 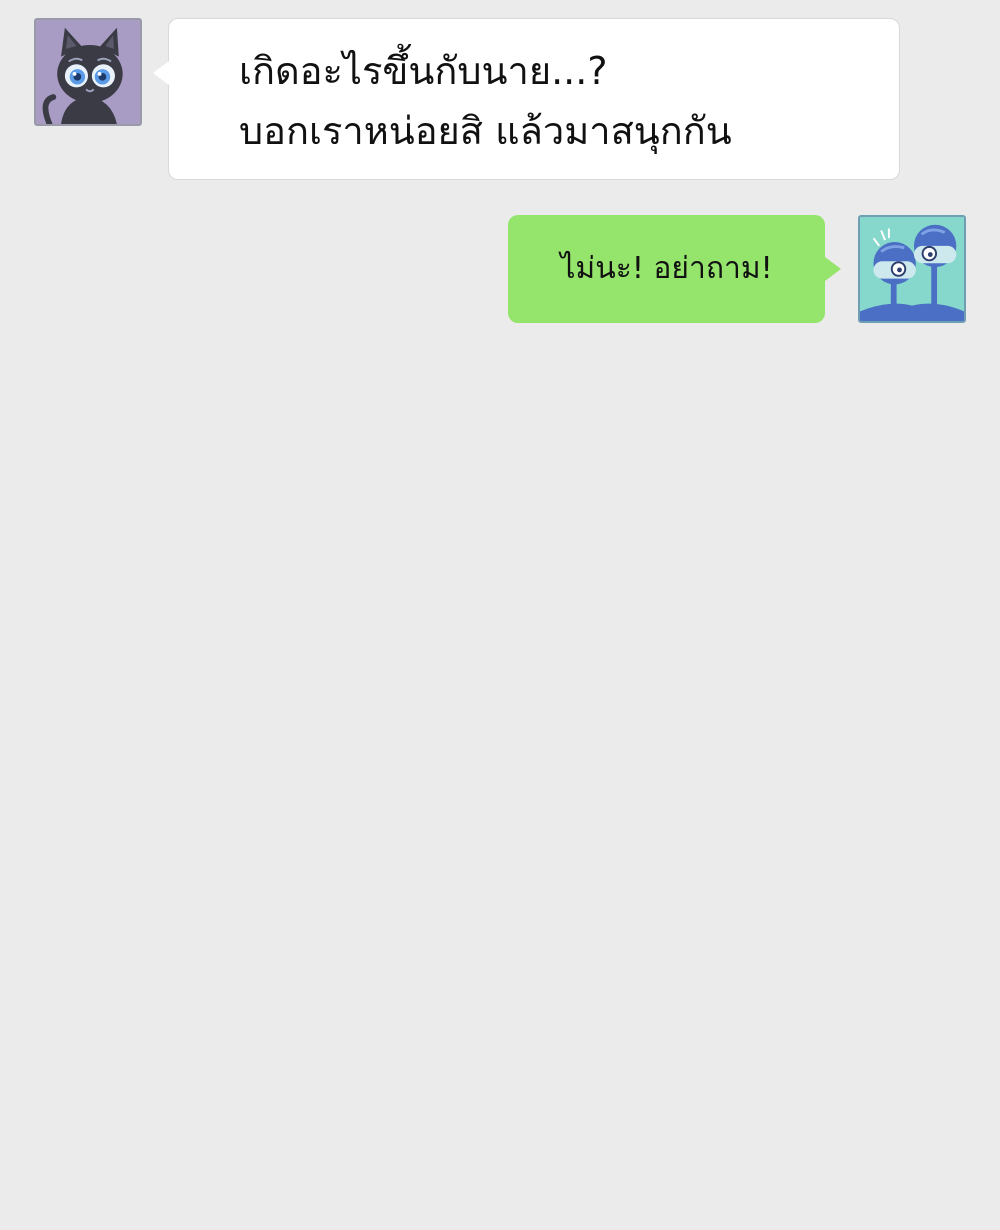 I want to click on message-text-line: เกิดอะไรขึ้นกับนาย...?, so click(x=423, y=71).